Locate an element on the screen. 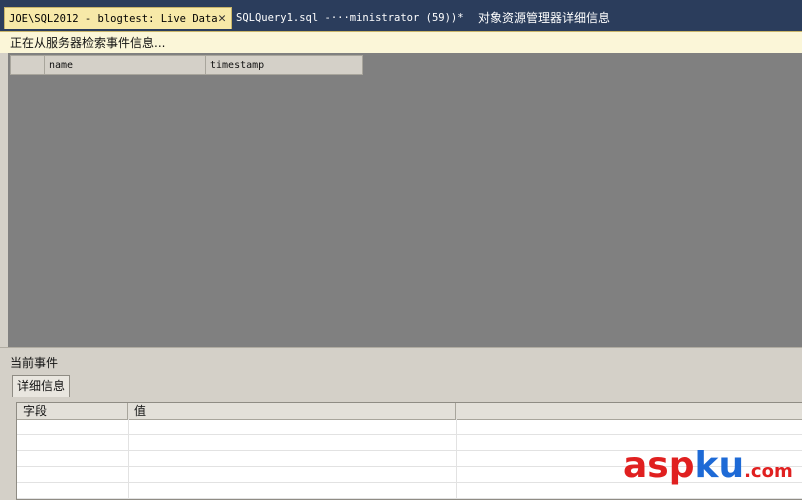 This screenshot has height=500, width=802. tab-live-data-label: JOE\SQL2012 - blogtest: Live Data is located at coordinates (113, 19).